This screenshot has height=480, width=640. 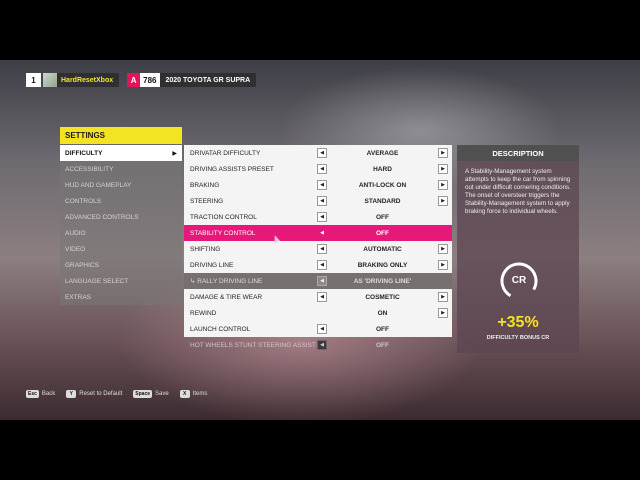 What do you see at coordinates (382, 281) in the screenshot?
I see `option-value: AS 'DRIVING LINE'` at bounding box center [382, 281].